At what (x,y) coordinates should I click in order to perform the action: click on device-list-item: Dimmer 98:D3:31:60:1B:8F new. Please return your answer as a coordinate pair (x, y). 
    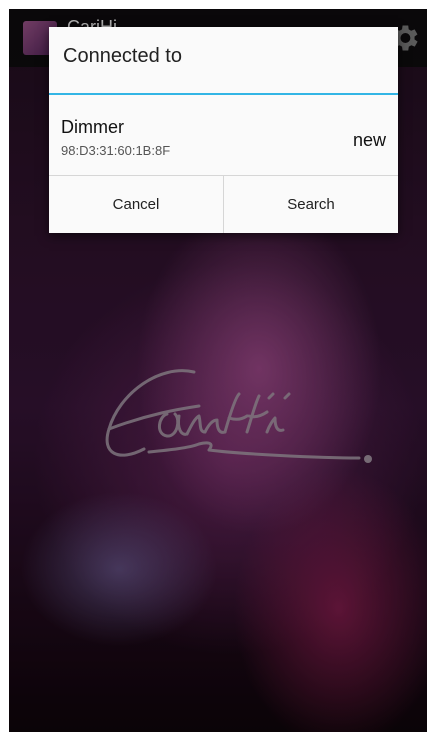
    Looking at the image, I should click on (223, 135).